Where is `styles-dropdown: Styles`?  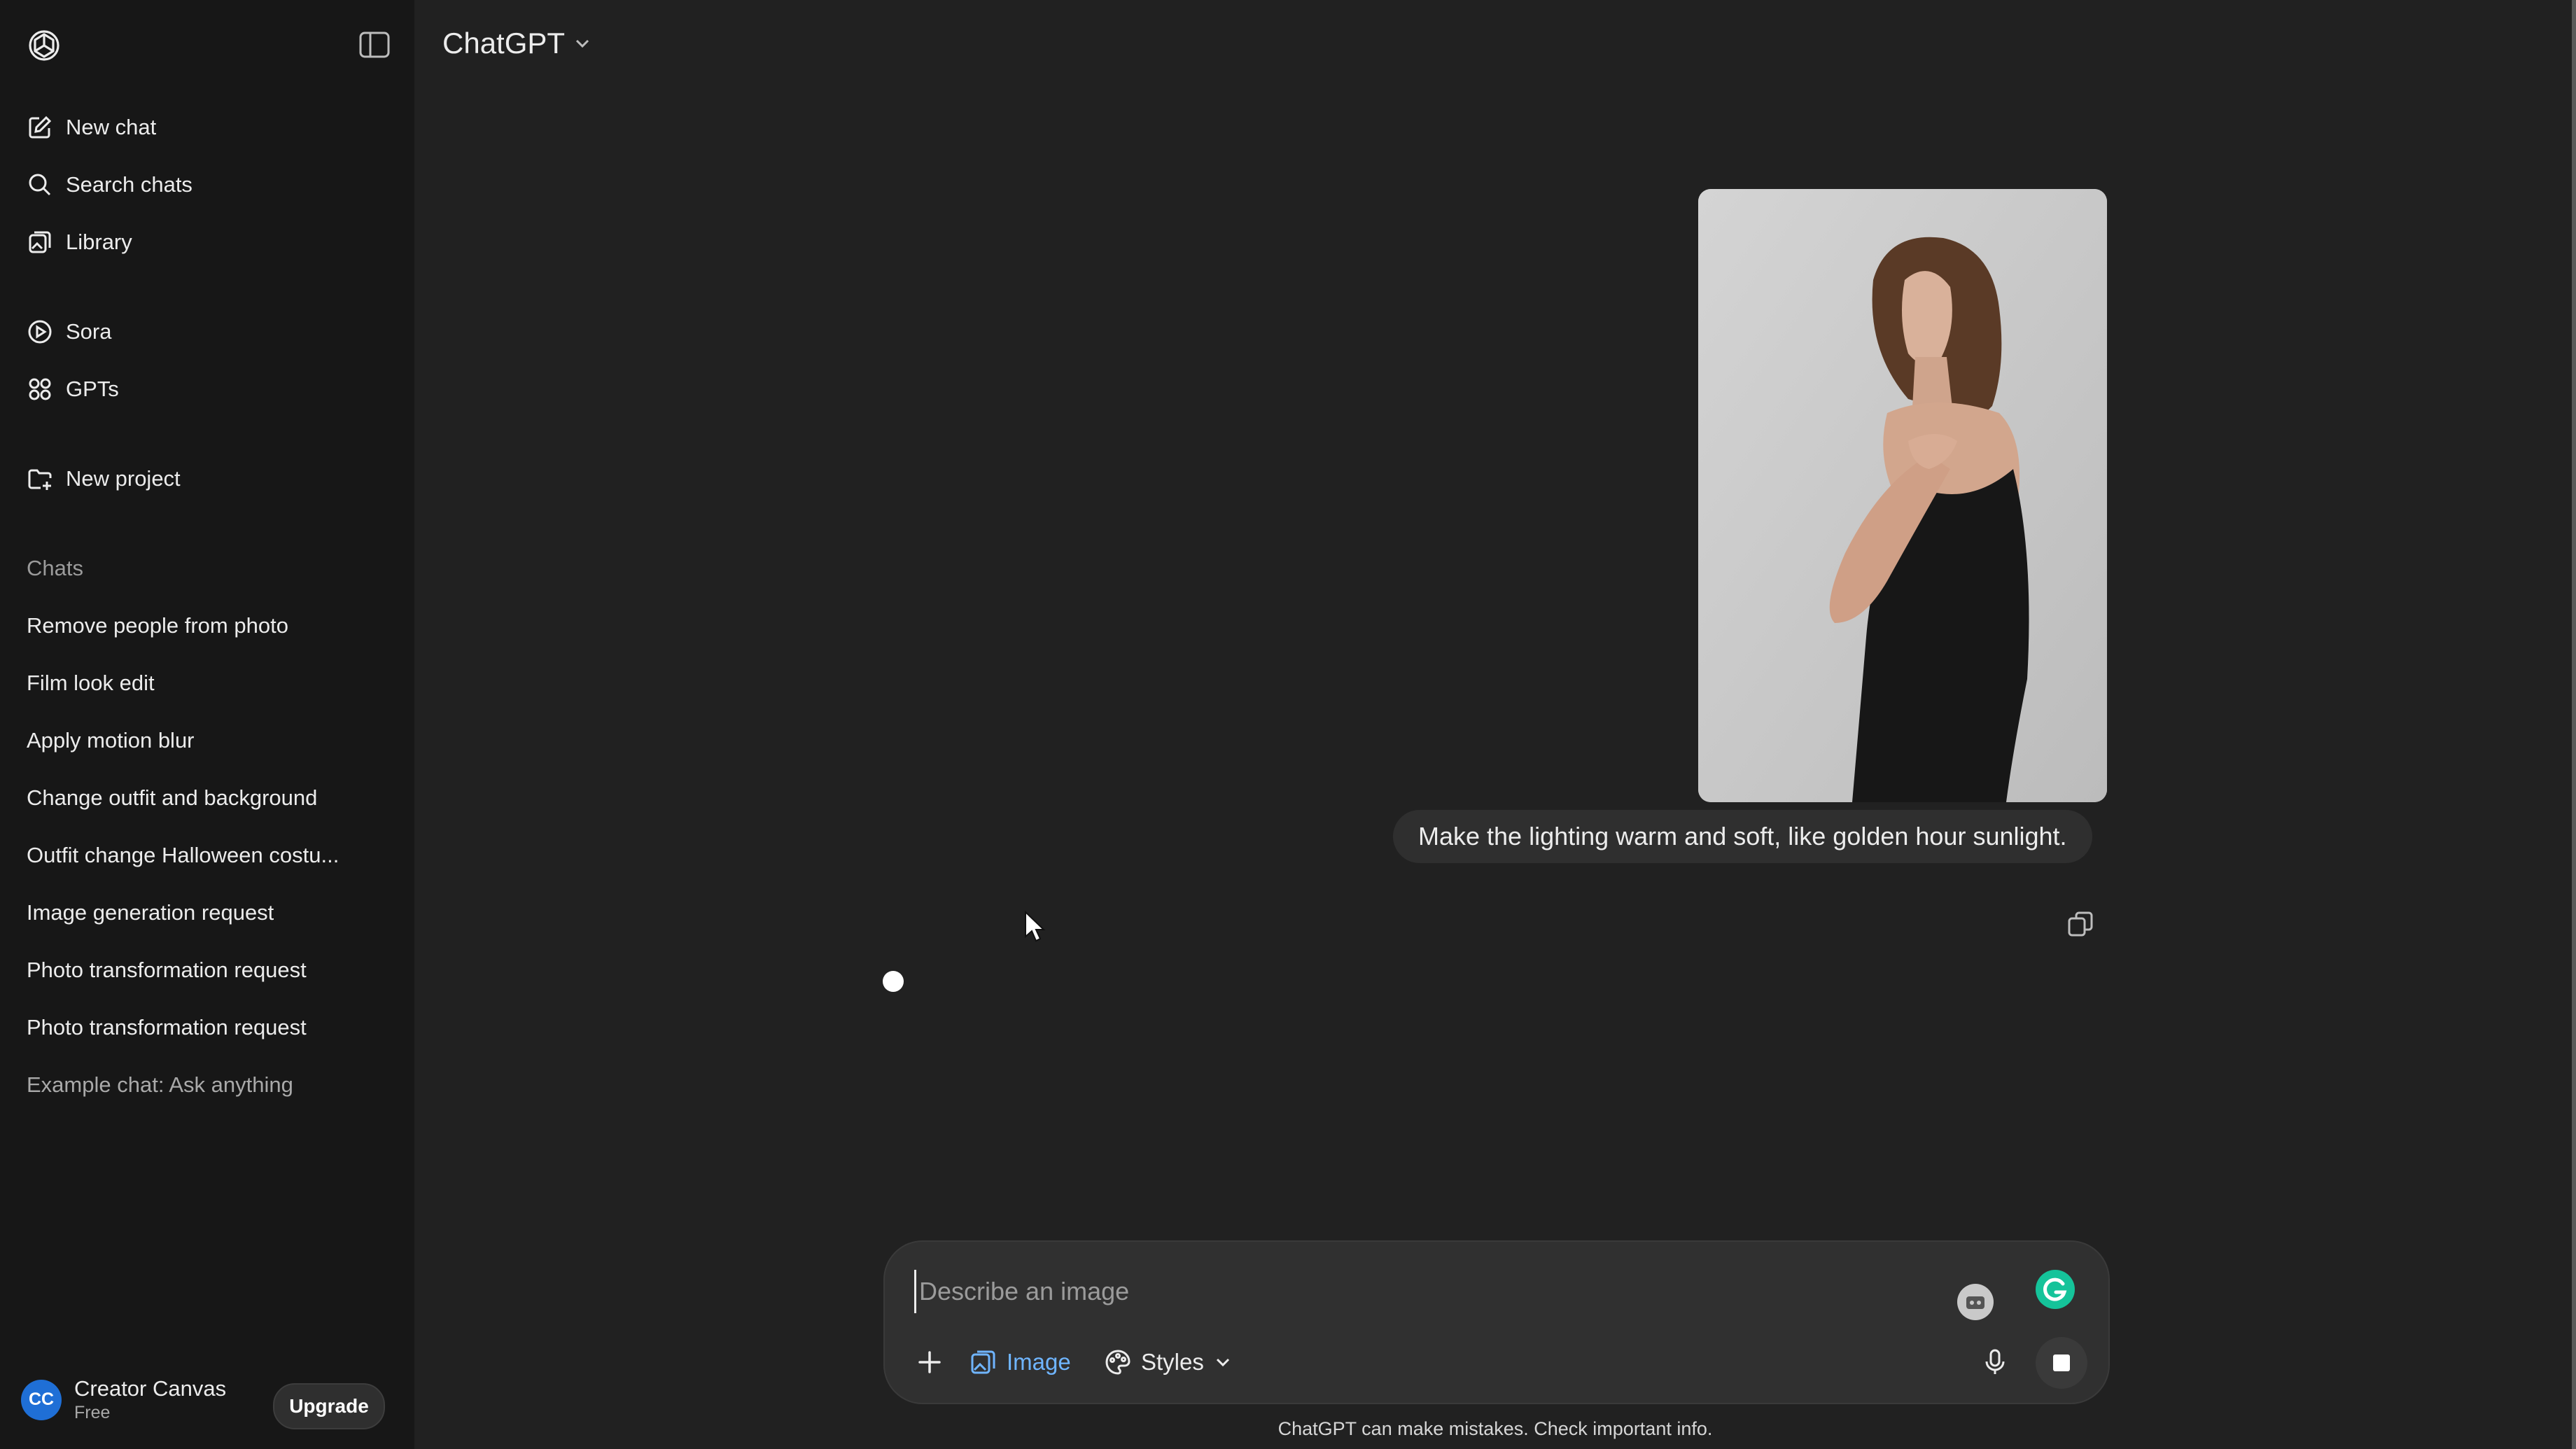
styles-dropdown: Styles is located at coordinates (1168, 1362).